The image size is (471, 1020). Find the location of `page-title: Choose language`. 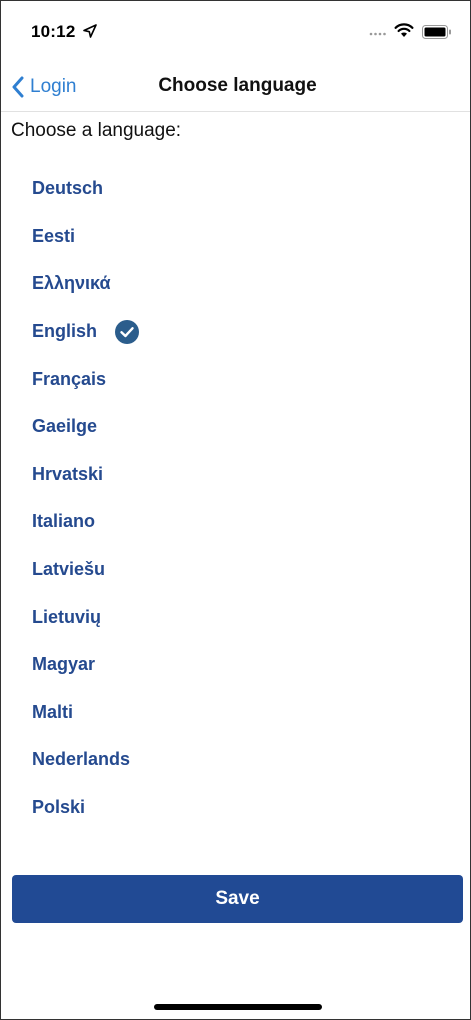

page-title: Choose language is located at coordinates (237, 85).